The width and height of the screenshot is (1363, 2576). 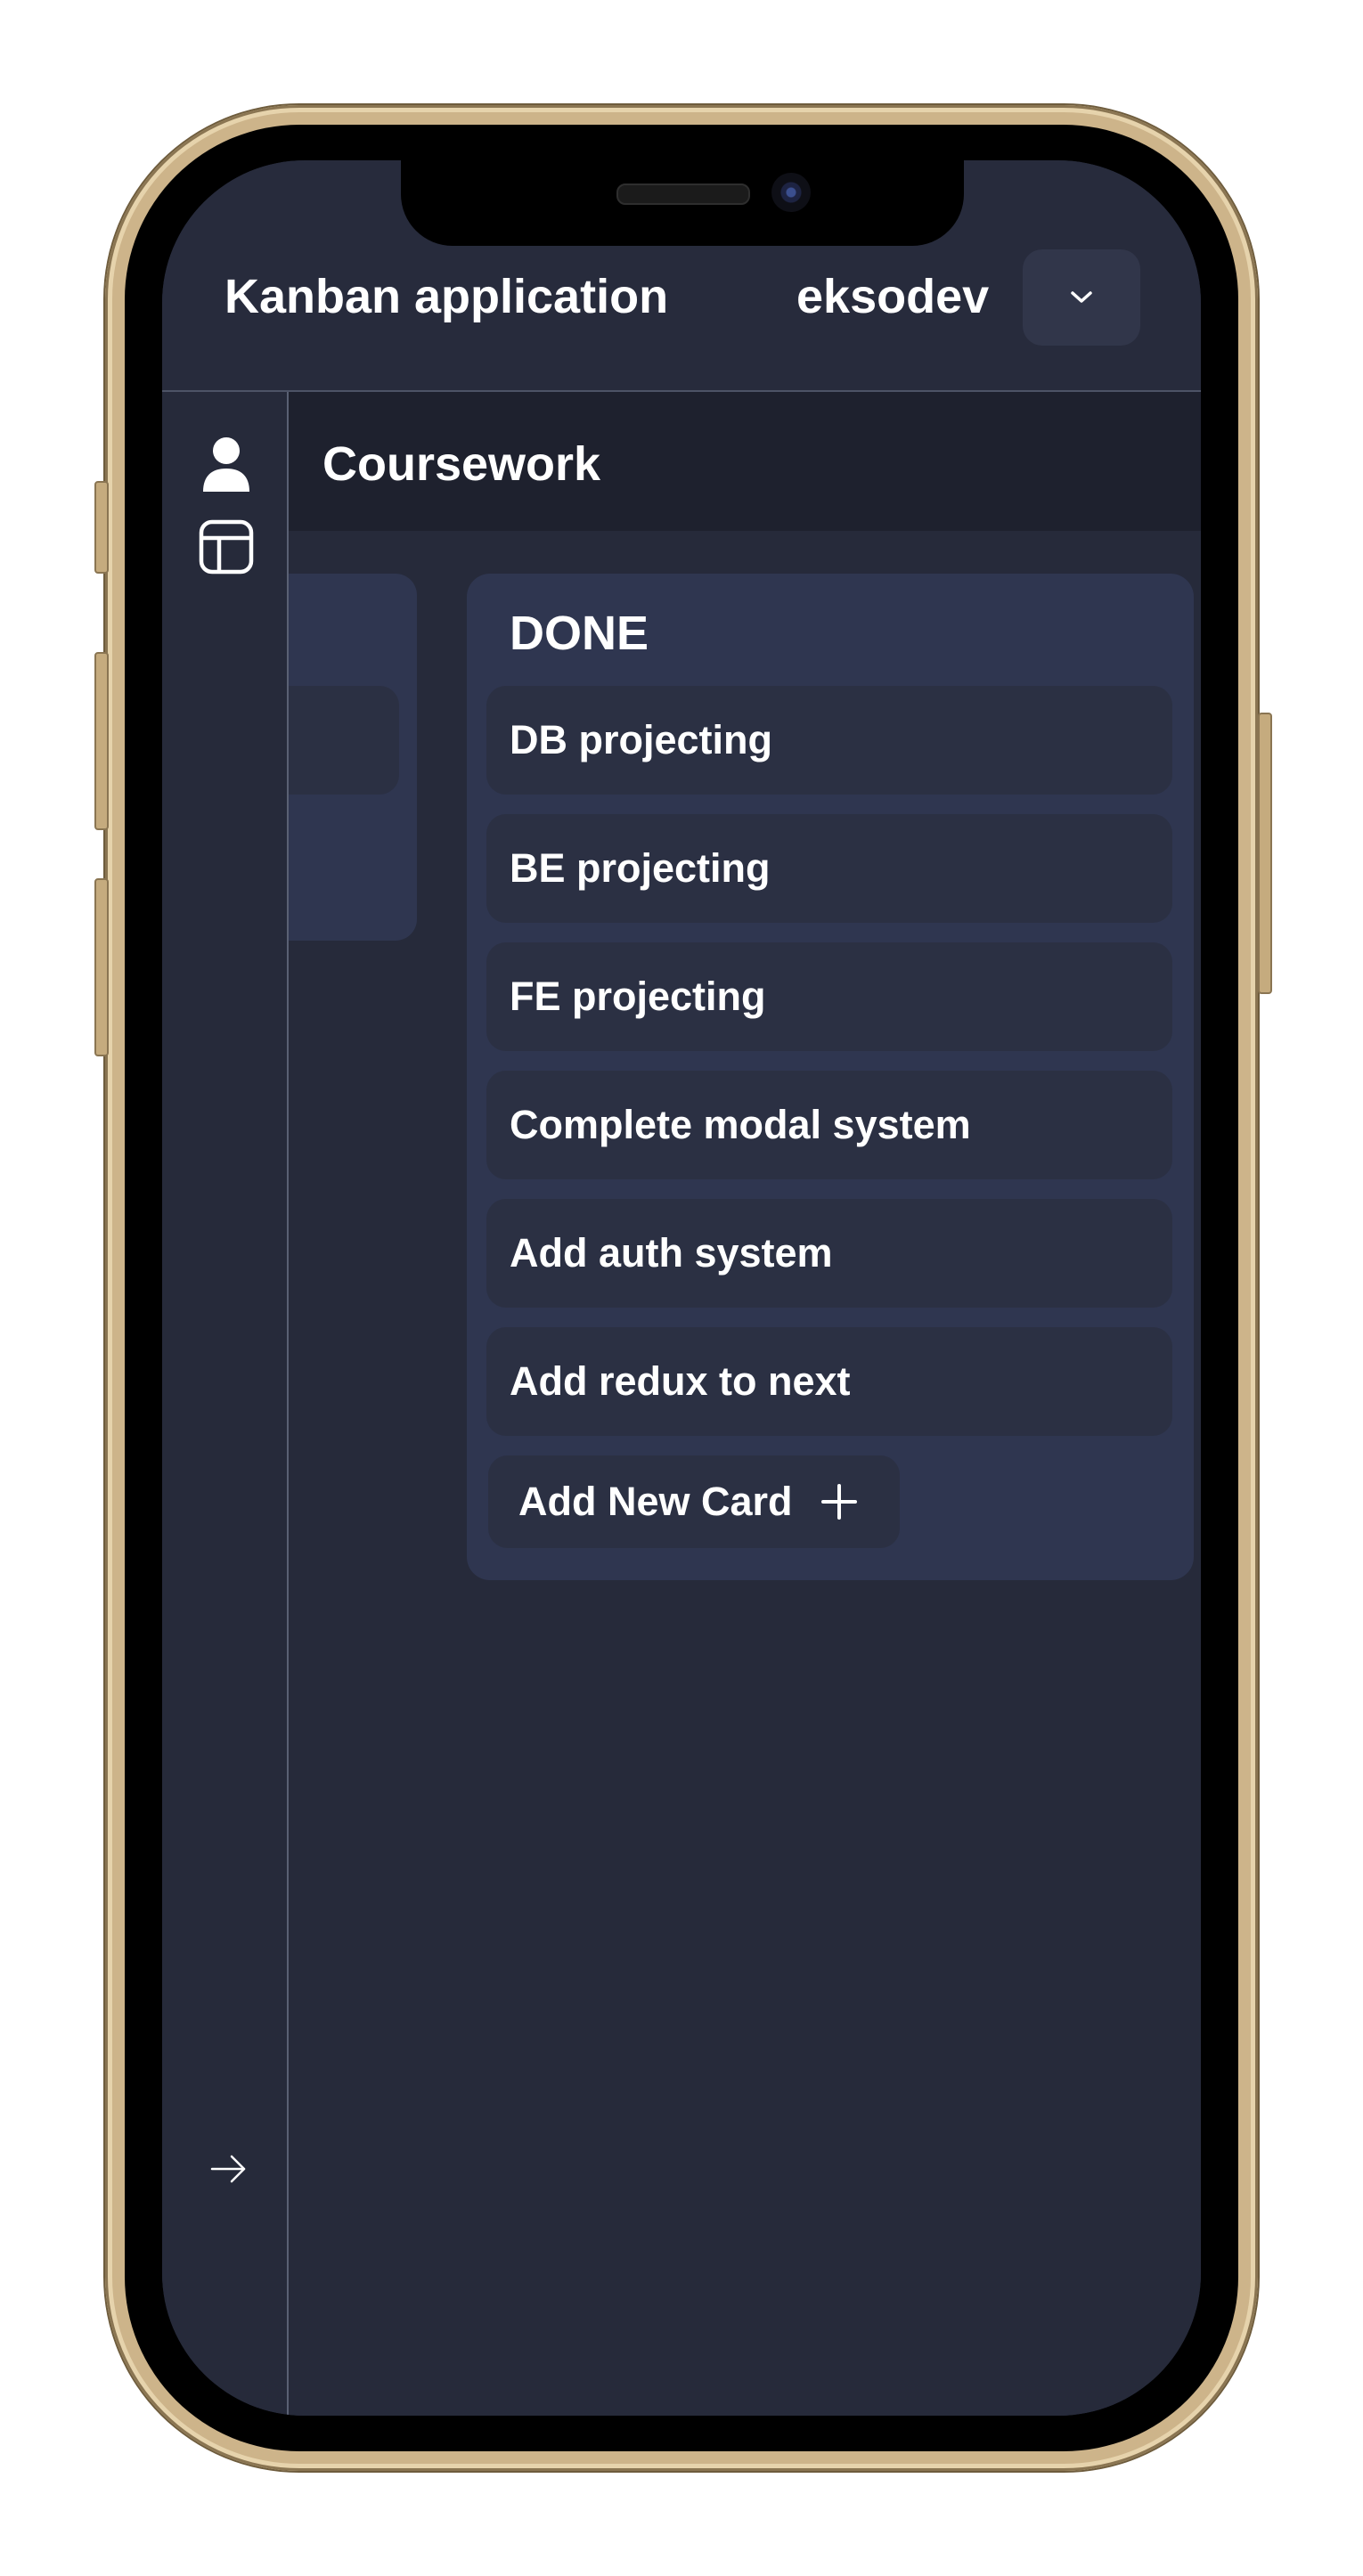 I want to click on user-menu-button, so click(x=1082, y=297).